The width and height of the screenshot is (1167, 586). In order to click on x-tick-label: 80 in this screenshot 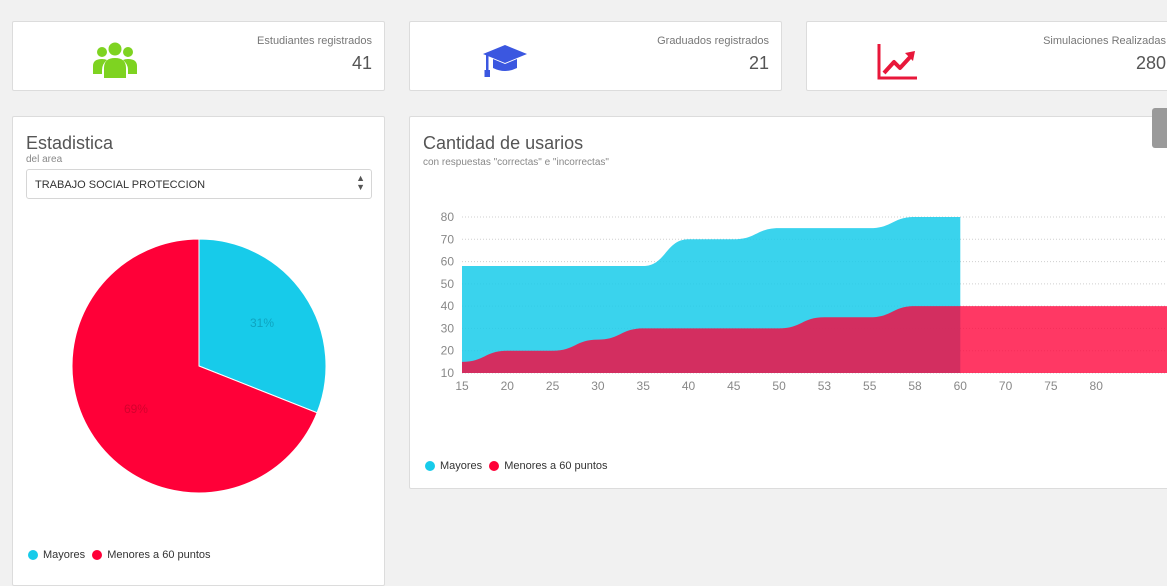, I will do `click(1097, 386)`.